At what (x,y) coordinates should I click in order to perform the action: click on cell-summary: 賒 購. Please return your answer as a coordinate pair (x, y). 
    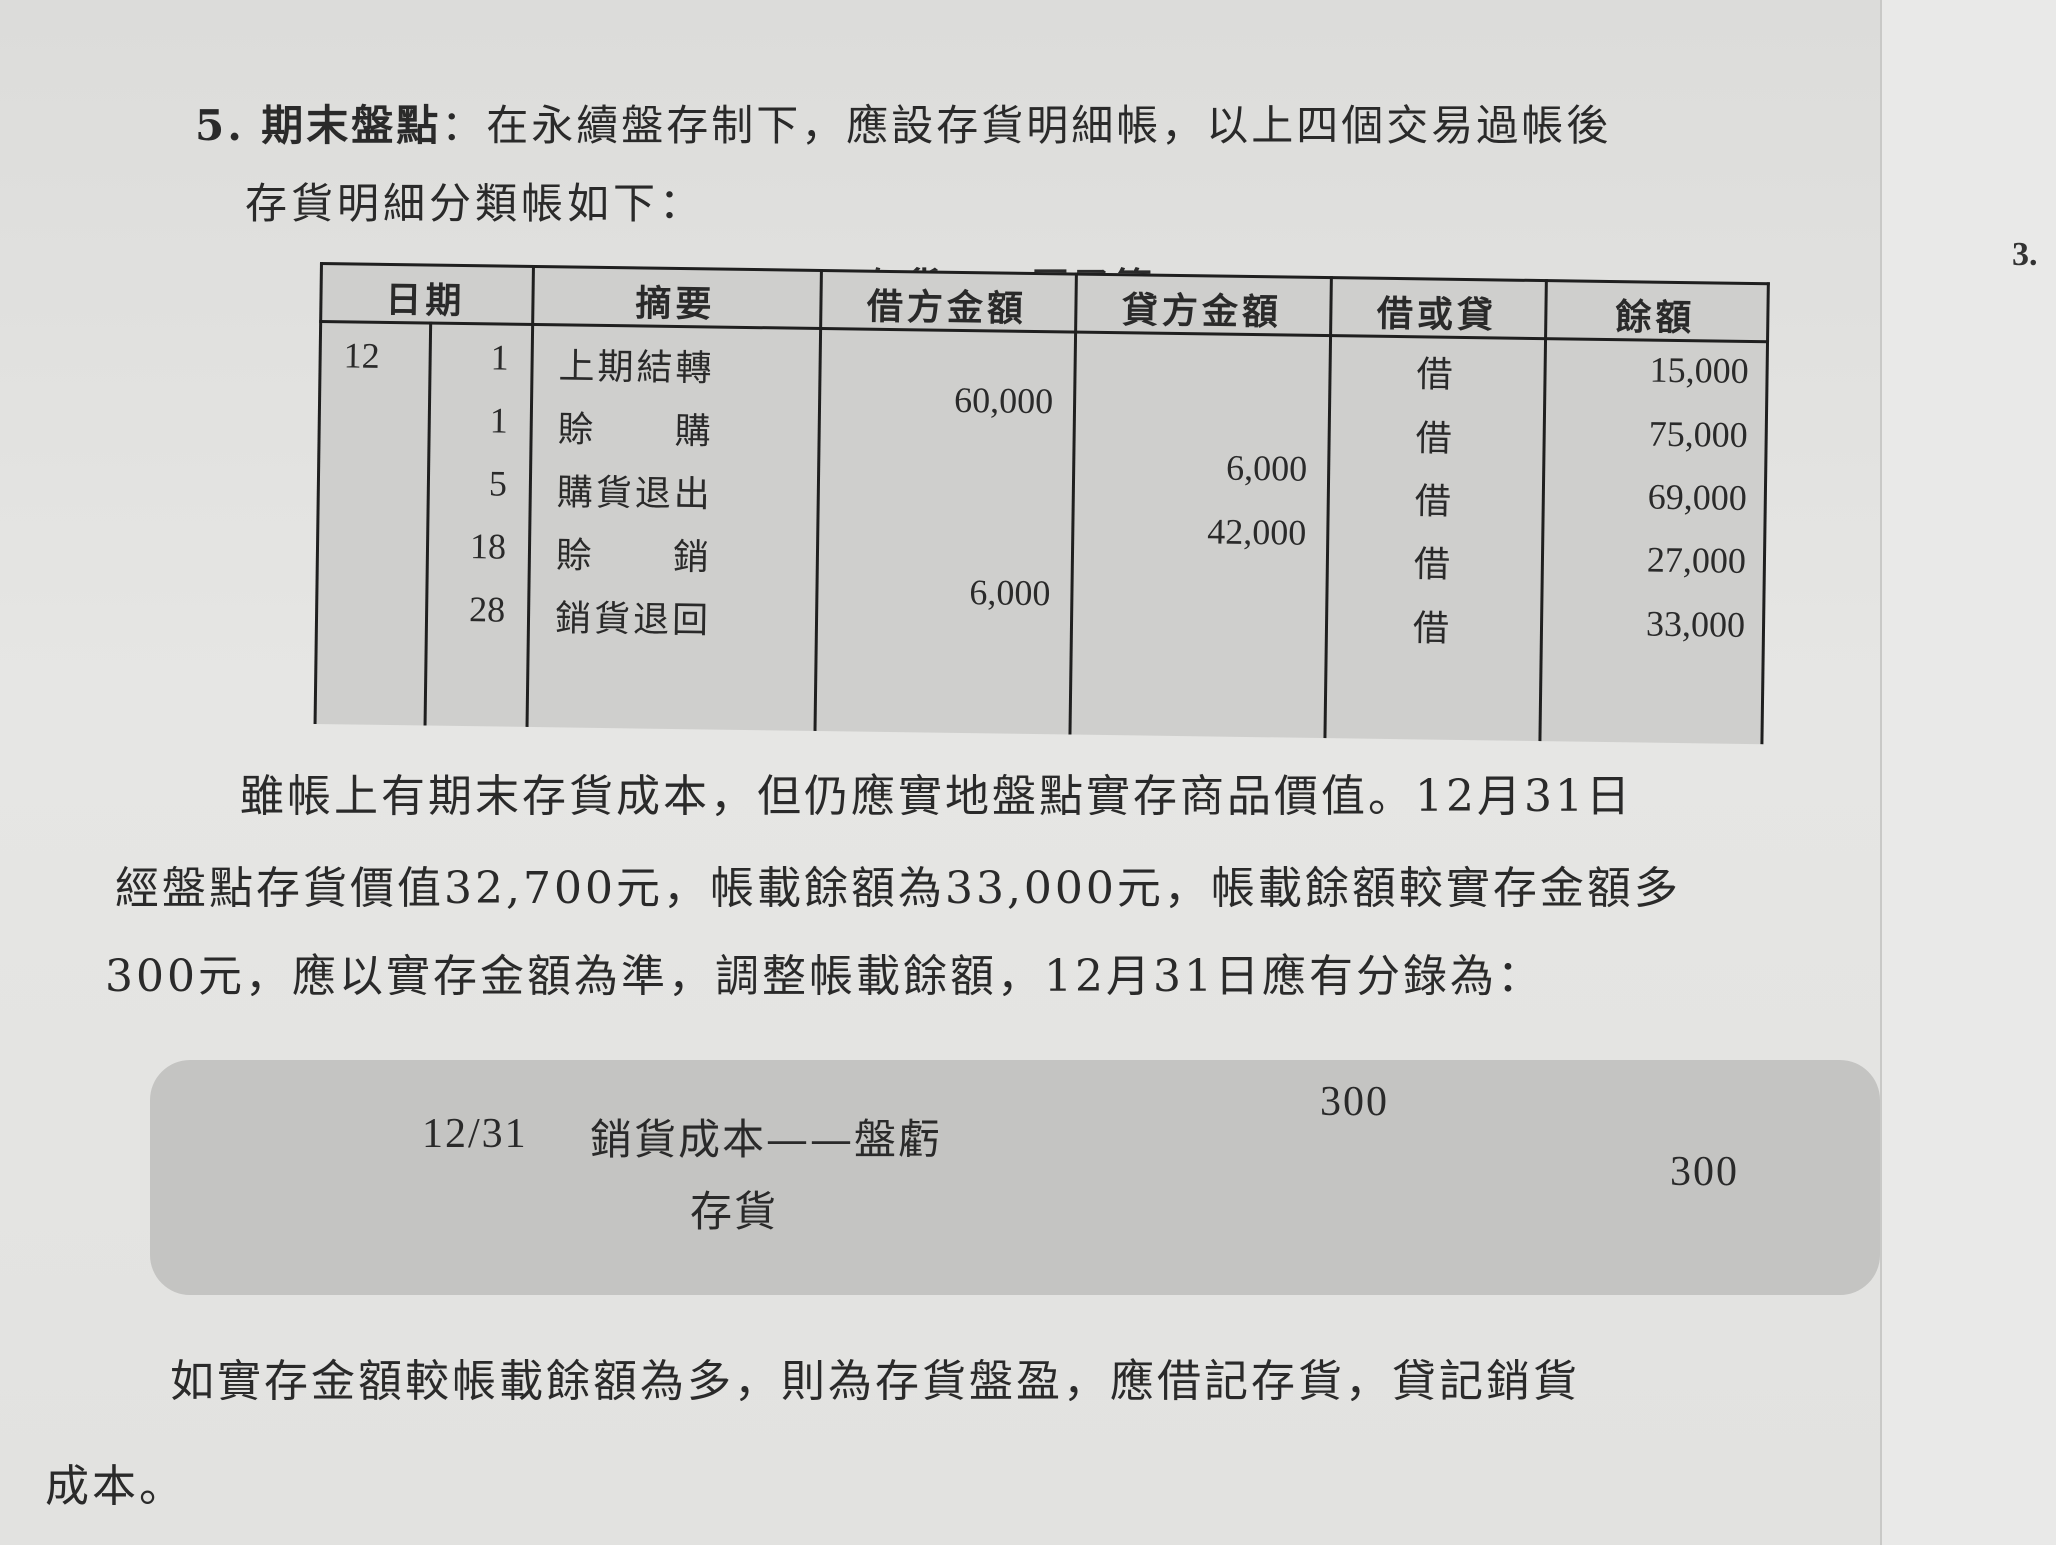
    Looking at the image, I should click on (635, 431).